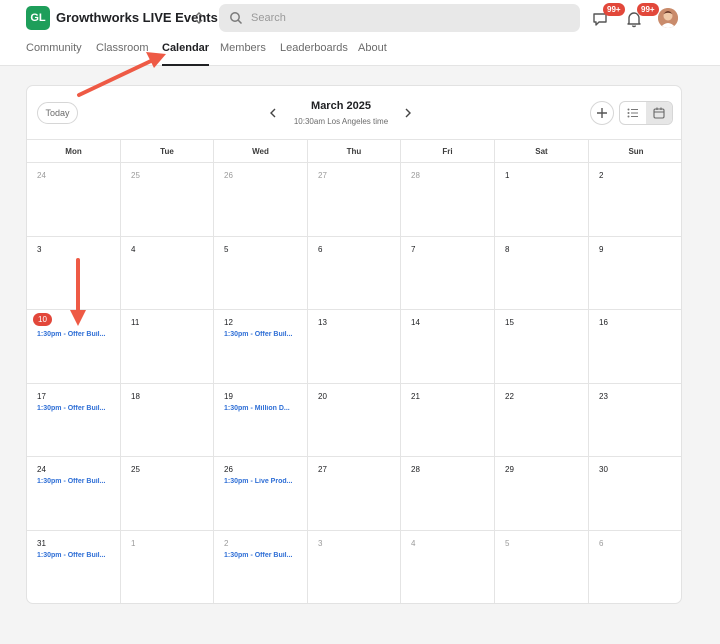 Image resolution: width=720 pixels, height=644 pixels. What do you see at coordinates (633, 113) in the screenshot?
I see `list-view-button` at bounding box center [633, 113].